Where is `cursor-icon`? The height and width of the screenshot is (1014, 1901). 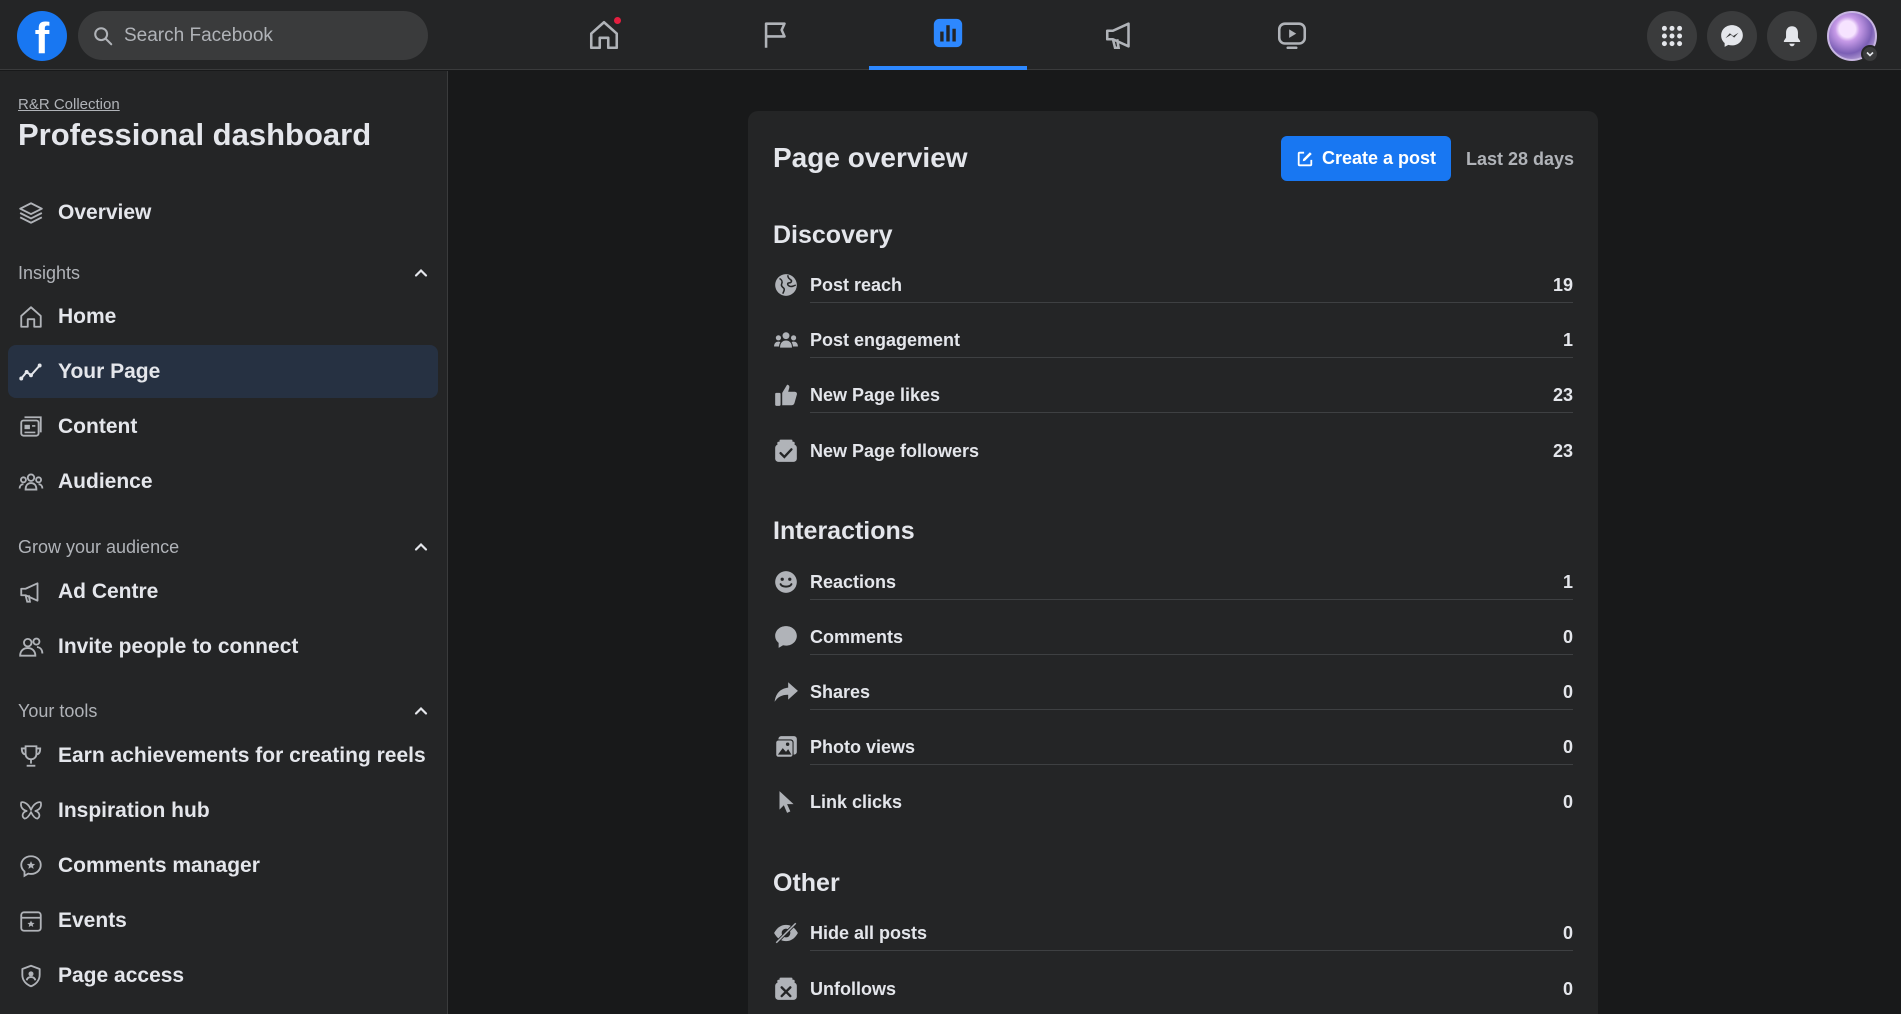
cursor-icon is located at coordinates (786, 802).